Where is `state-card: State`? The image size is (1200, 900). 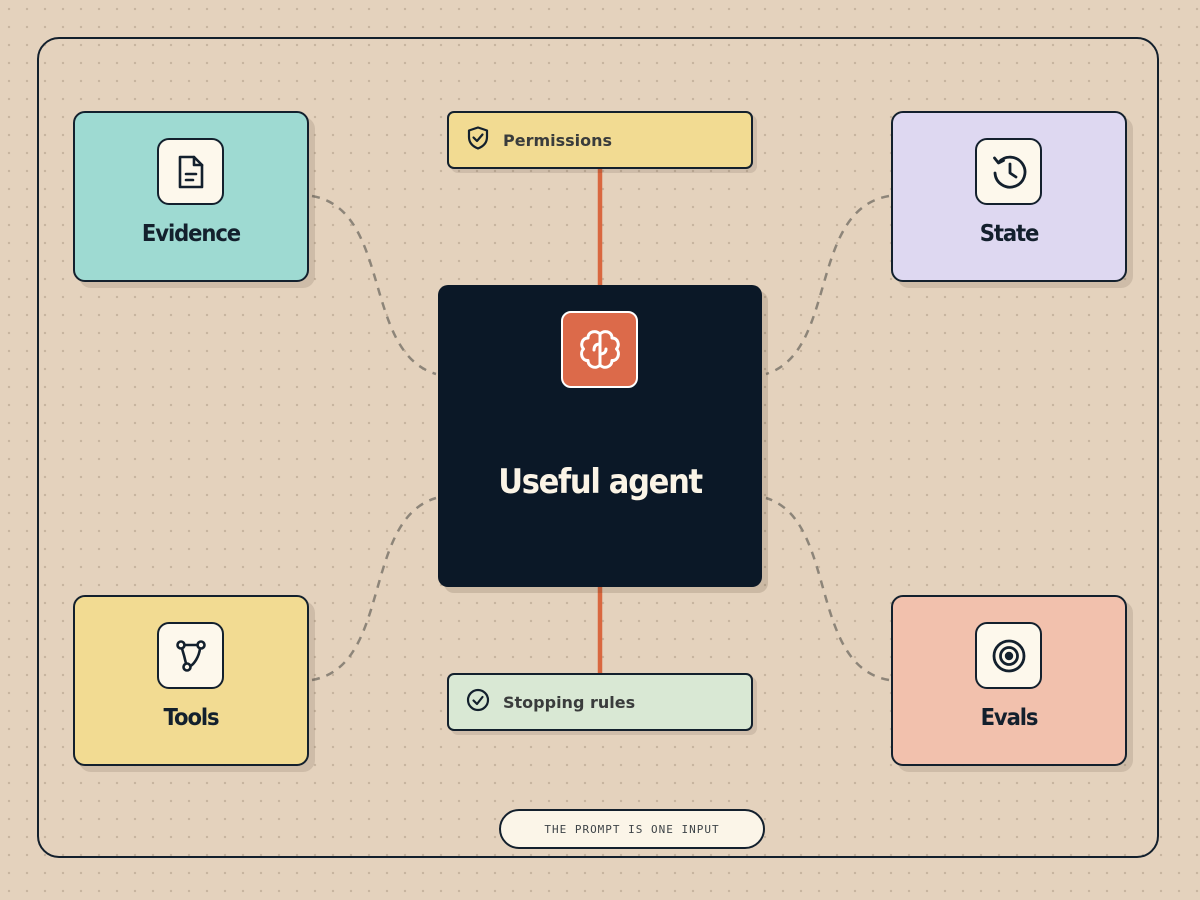
state-card: State is located at coordinates (1009, 196).